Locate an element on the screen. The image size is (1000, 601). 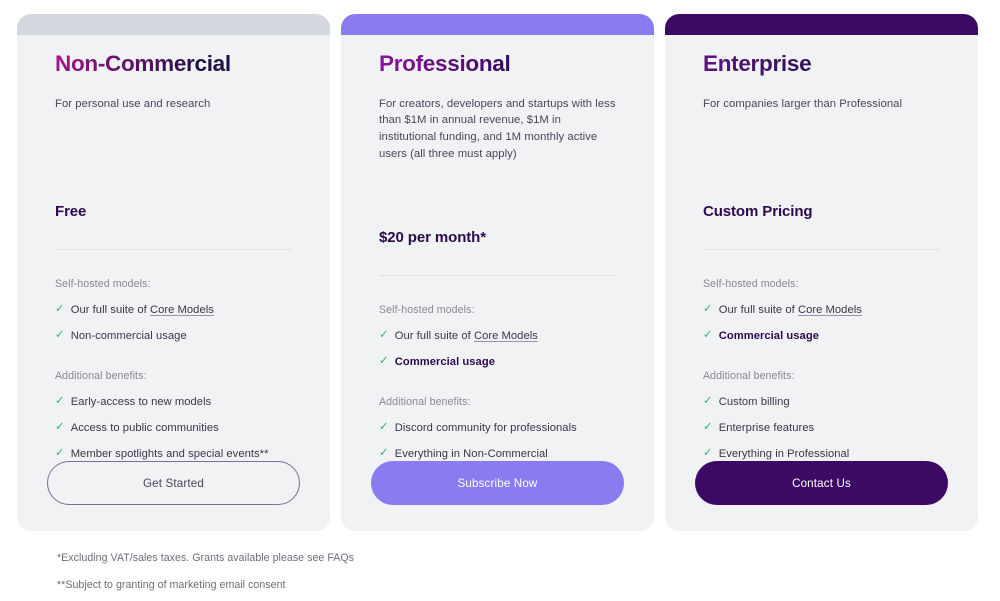
feature-label-text: Everything in Professional is located at coordinates (784, 454).